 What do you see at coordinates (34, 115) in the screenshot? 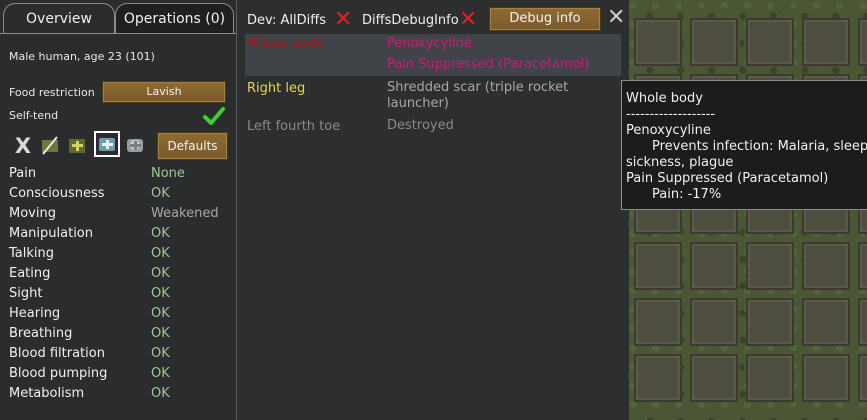
I see `self-tend-label: Self-tend` at bounding box center [34, 115].